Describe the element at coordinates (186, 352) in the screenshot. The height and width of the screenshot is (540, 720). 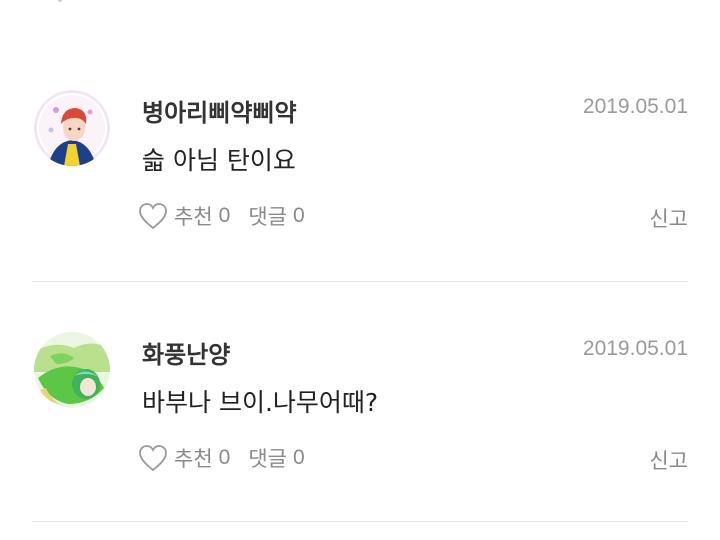
I see `comment-username: 화풍난양` at that location.